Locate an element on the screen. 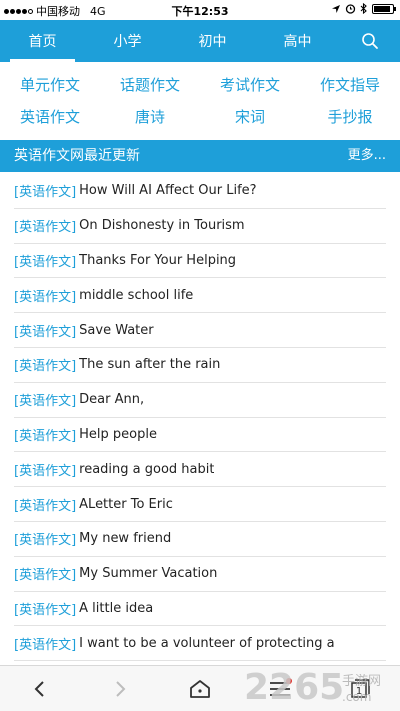  home-icon is located at coordinates (200, 688).